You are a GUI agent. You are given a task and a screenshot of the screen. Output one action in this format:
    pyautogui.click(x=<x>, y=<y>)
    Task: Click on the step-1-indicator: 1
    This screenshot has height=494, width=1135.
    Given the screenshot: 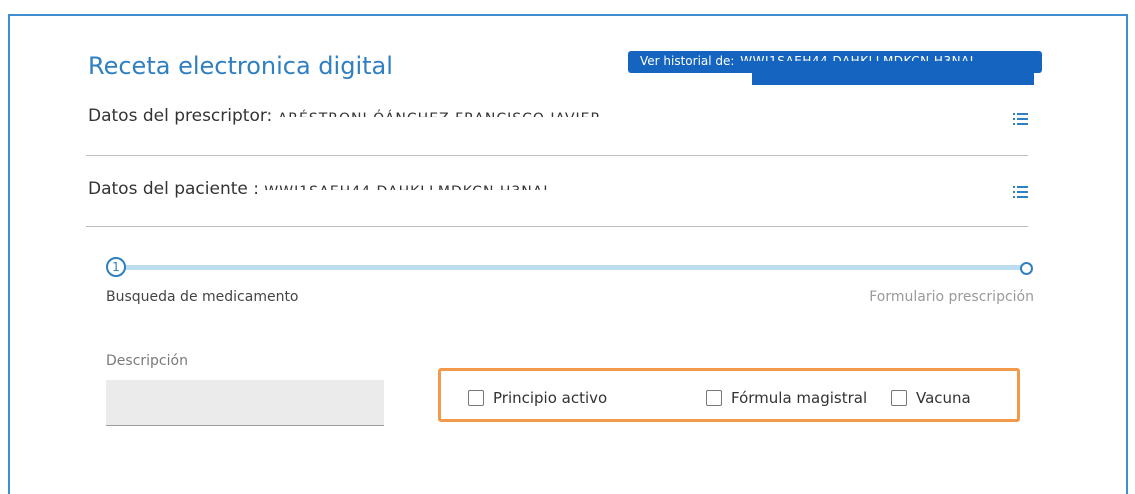 What is the action you would take?
    pyautogui.click(x=116, y=267)
    